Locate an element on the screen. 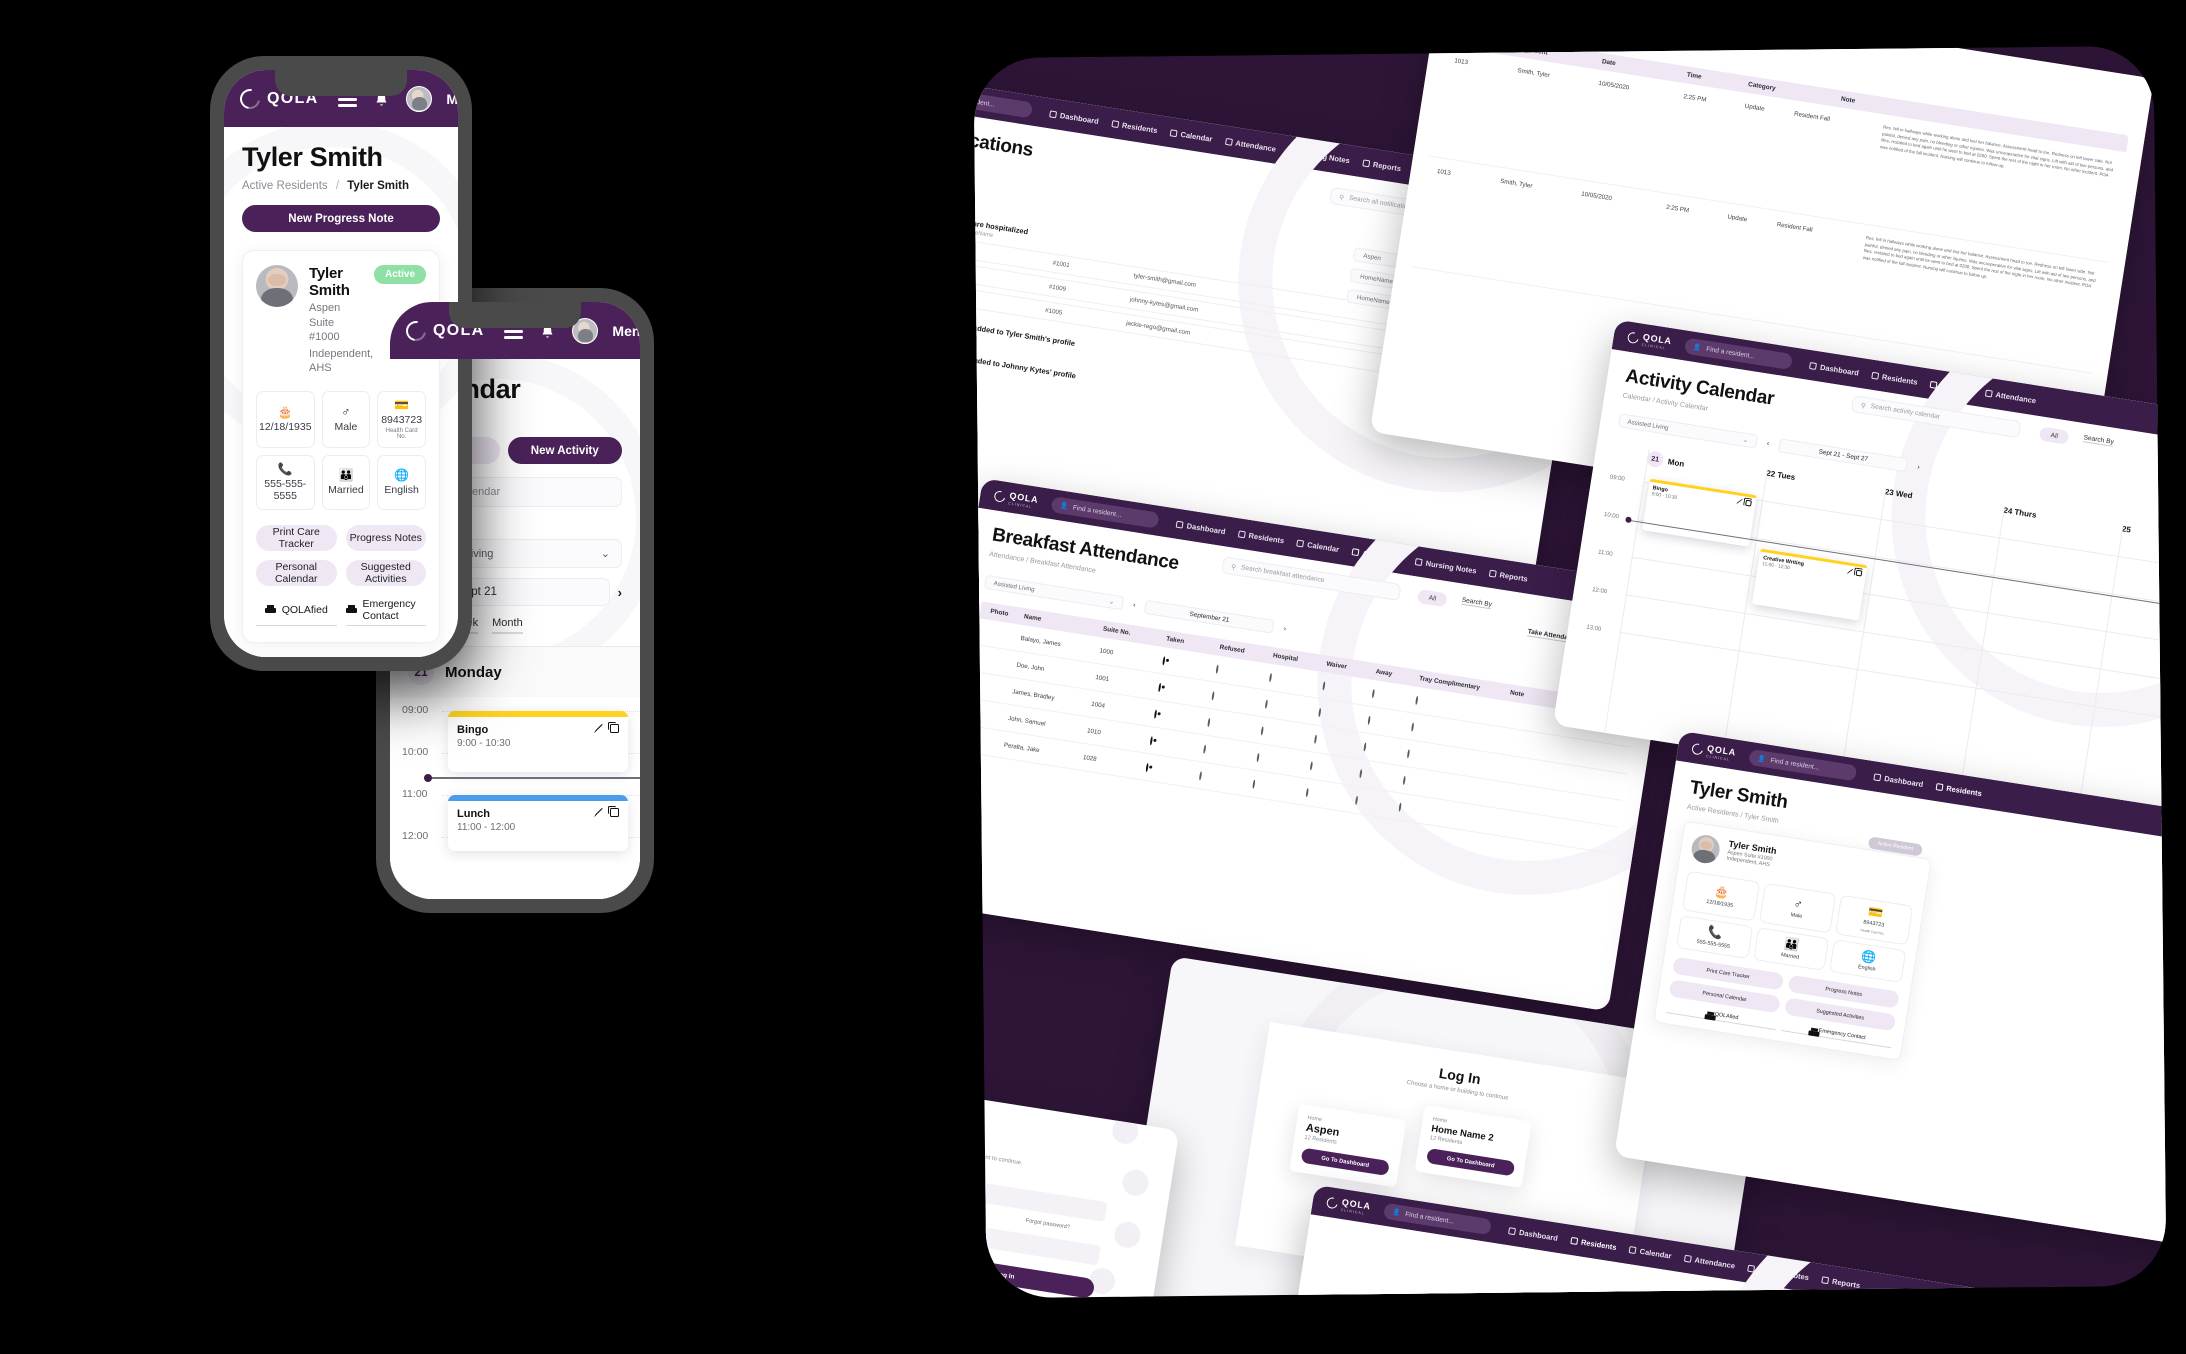 This screenshot has width=2186, height=1354. calendar-event-lunch: Lunch 11:00 - 12:00 is located at coordinates (538, 823).